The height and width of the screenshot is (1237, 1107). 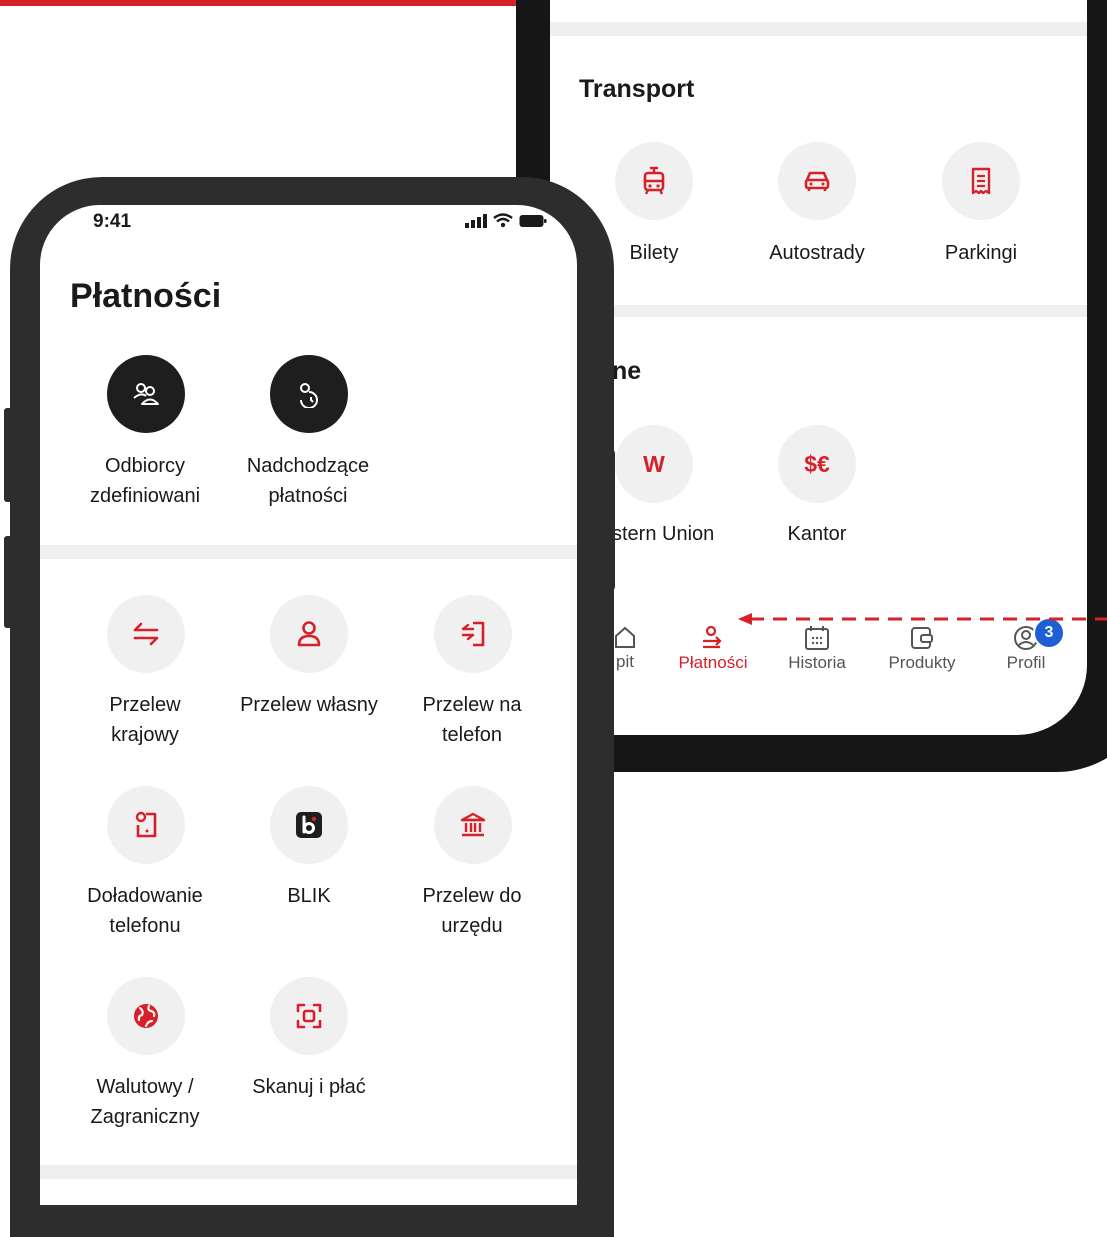 I want to click on skanuj-label: Skanuj i płać, so click(x=309, y=1087).